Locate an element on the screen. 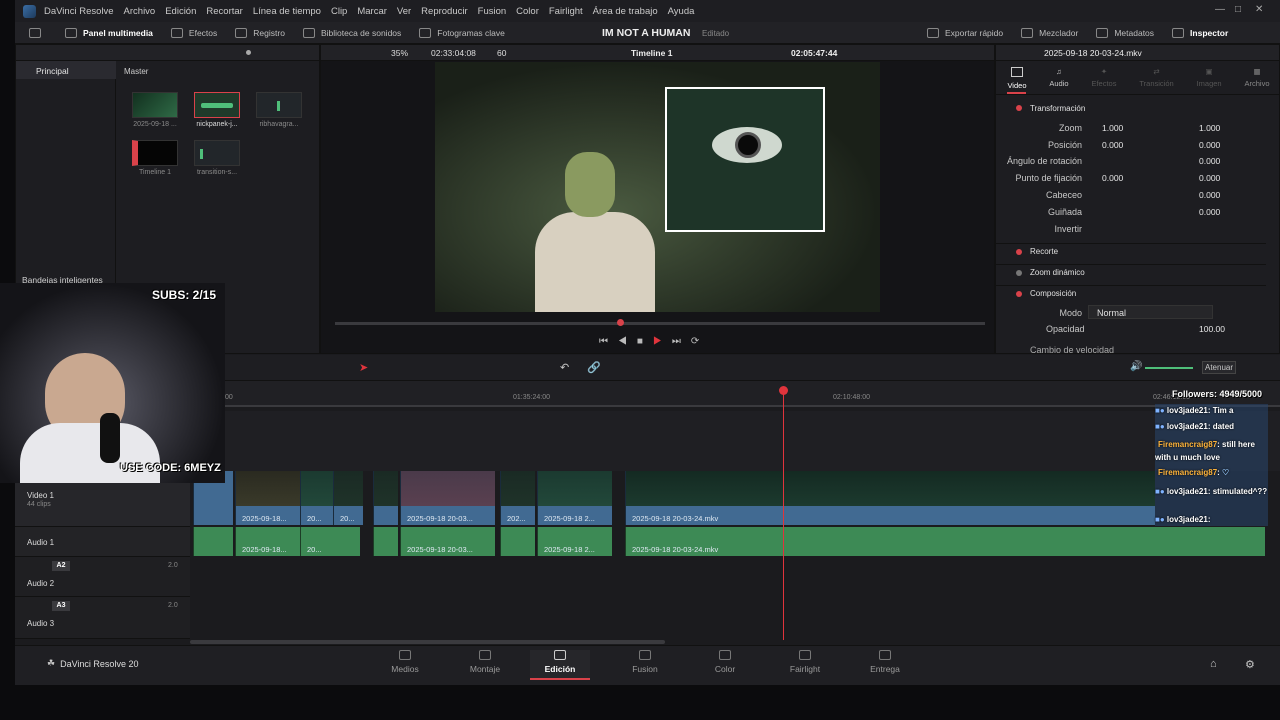  tab-effects: ✦ Efectos is located at coordinates (1103, 78).